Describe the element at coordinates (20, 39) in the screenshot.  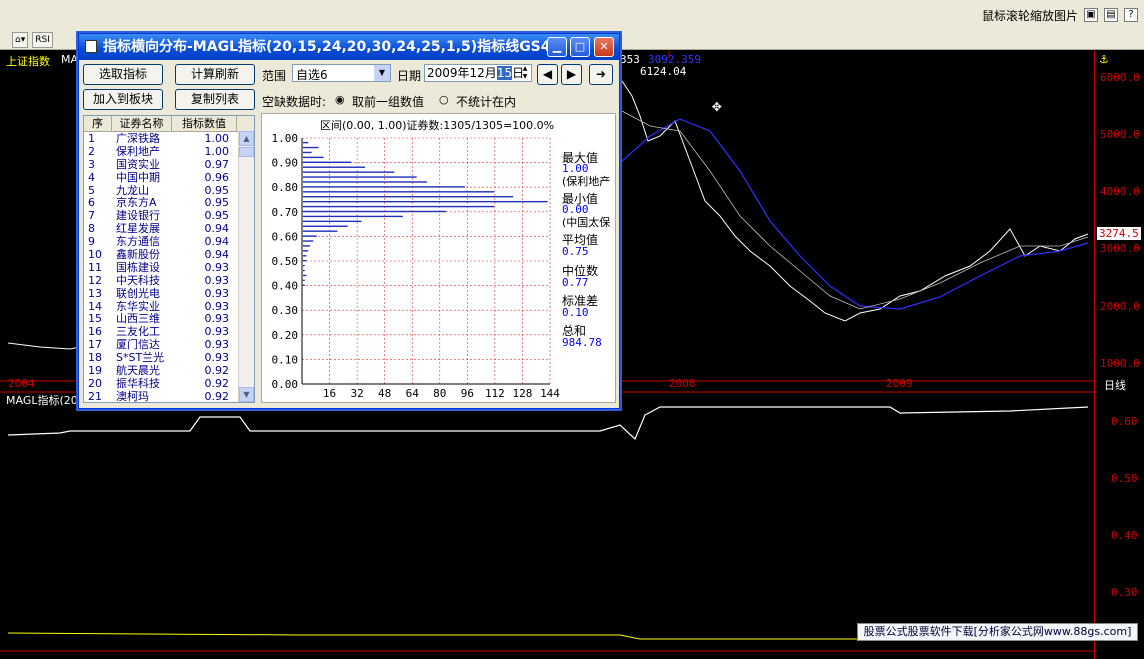
I see `home-icon: ⌂▾` at that location.